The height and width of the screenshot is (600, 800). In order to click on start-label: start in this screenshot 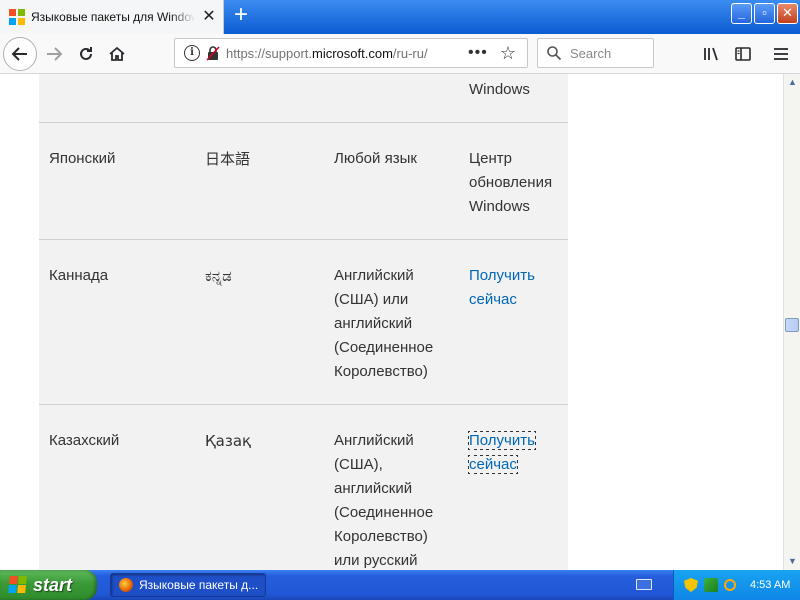, I will do `click(53, 584)`.